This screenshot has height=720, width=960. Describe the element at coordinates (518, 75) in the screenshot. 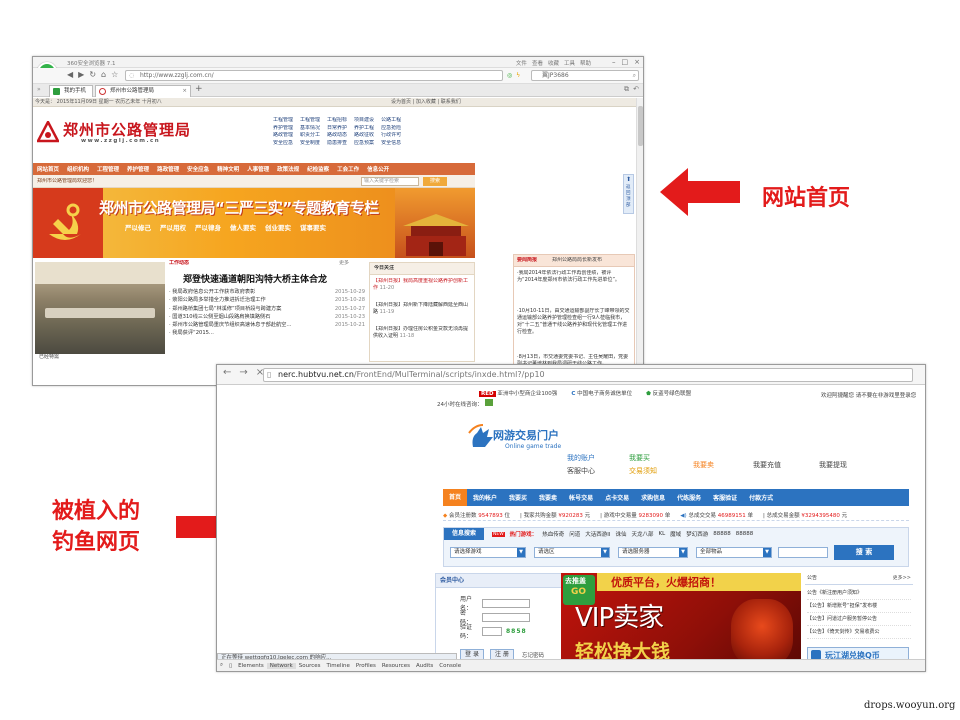

I see `lightning-icon: ϟ` at that location.